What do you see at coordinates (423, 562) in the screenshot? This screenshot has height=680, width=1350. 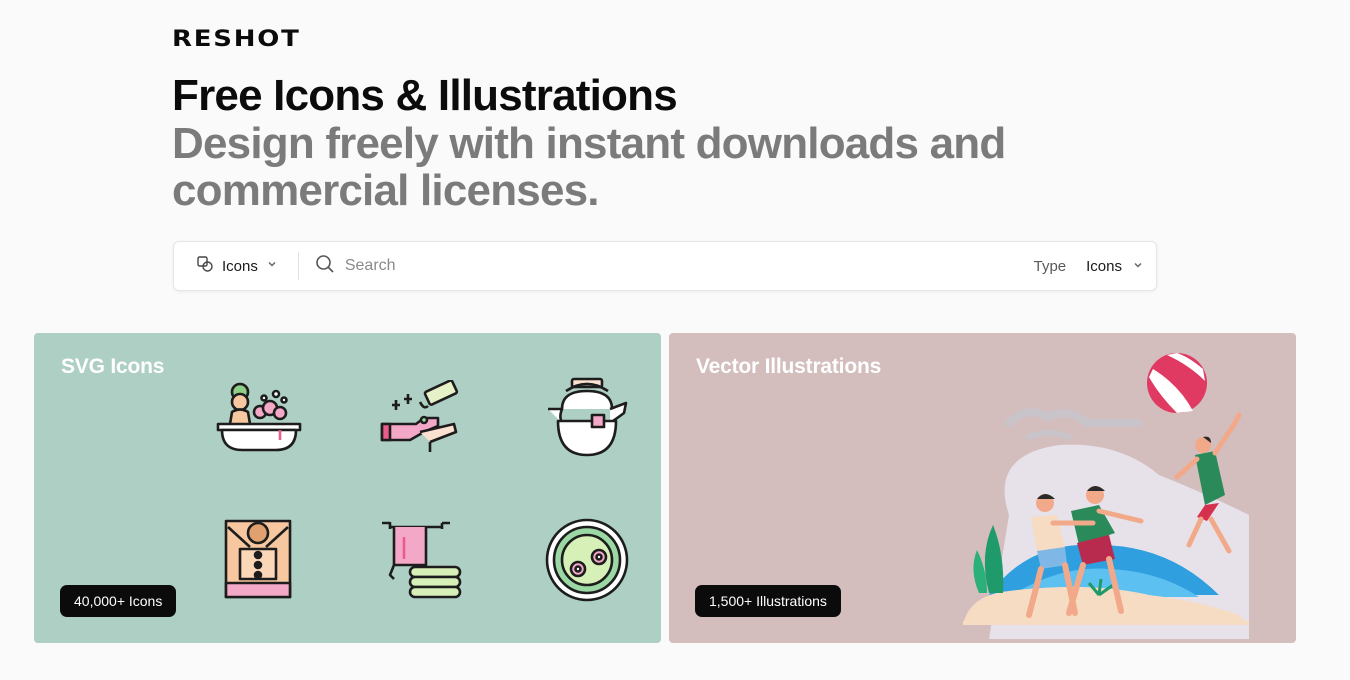 I see `towel-rack-icon` at bounding box center [423, 562].